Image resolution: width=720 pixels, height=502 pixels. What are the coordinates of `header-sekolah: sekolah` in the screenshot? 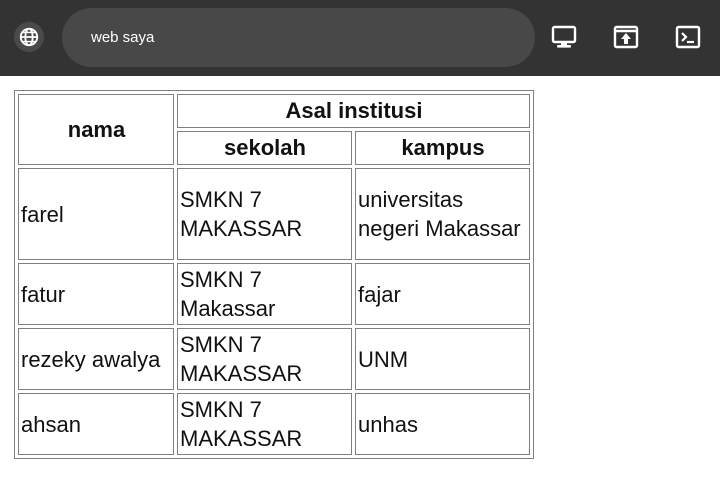 It's located at (264, 148).